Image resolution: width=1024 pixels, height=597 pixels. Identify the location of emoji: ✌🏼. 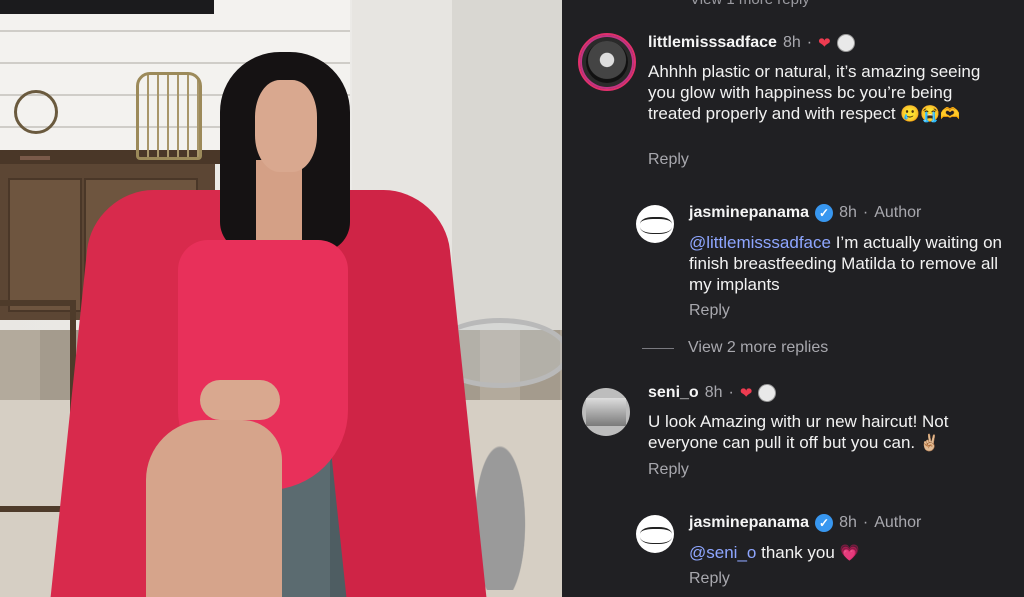
(929, 443).